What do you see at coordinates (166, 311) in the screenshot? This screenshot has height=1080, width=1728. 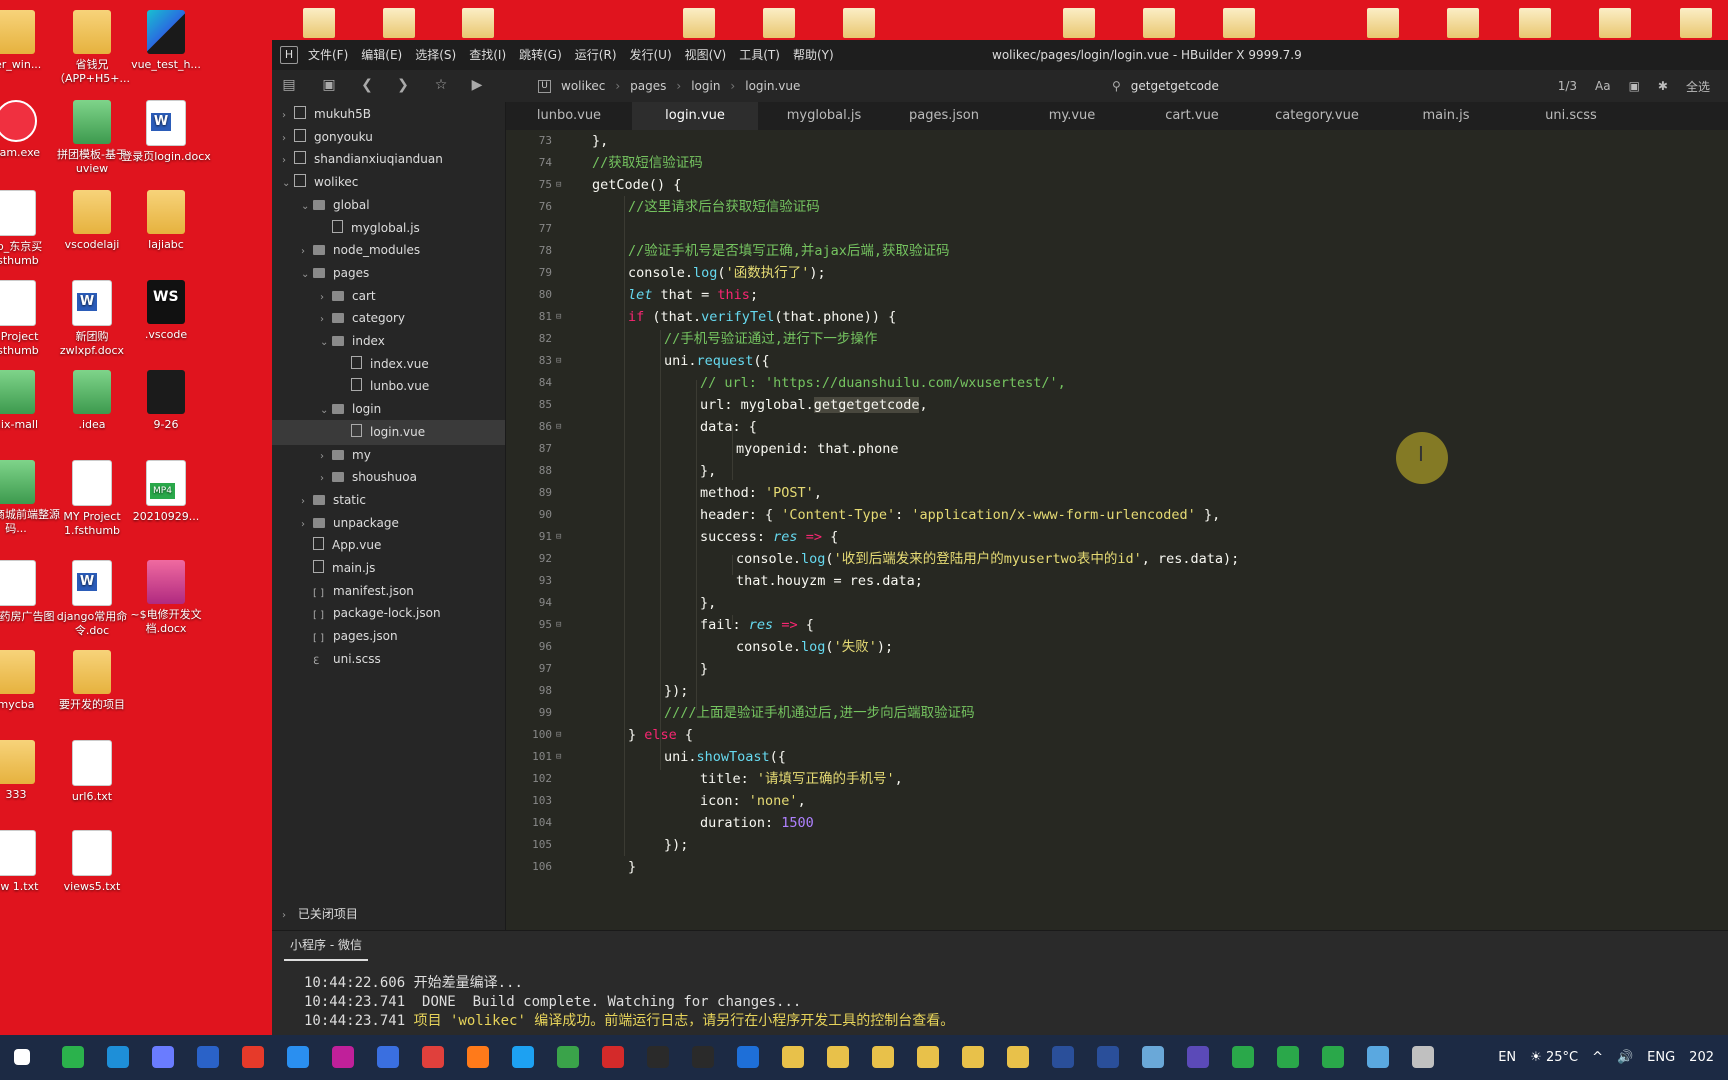 I see `desktop-icon: .vscode` at bounding box center [166, 311].